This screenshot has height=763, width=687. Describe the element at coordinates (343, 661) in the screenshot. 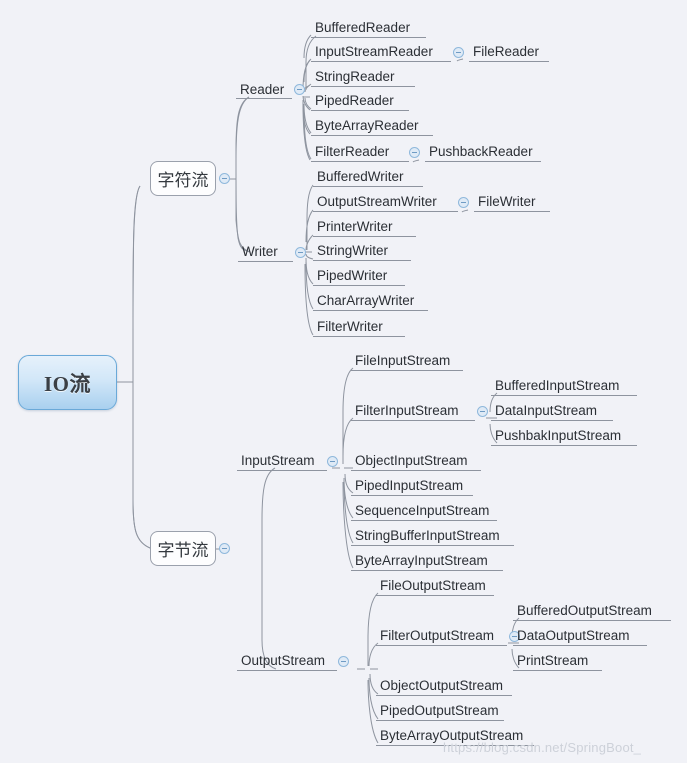

I see `collapse-toggle-output-stream` at that location.